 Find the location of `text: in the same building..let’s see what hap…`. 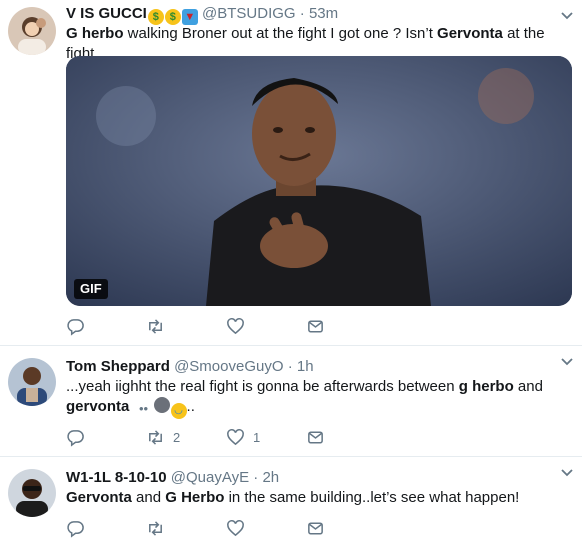

text: in the same building..let’s see what hap… is located at coordinates (372, 497).